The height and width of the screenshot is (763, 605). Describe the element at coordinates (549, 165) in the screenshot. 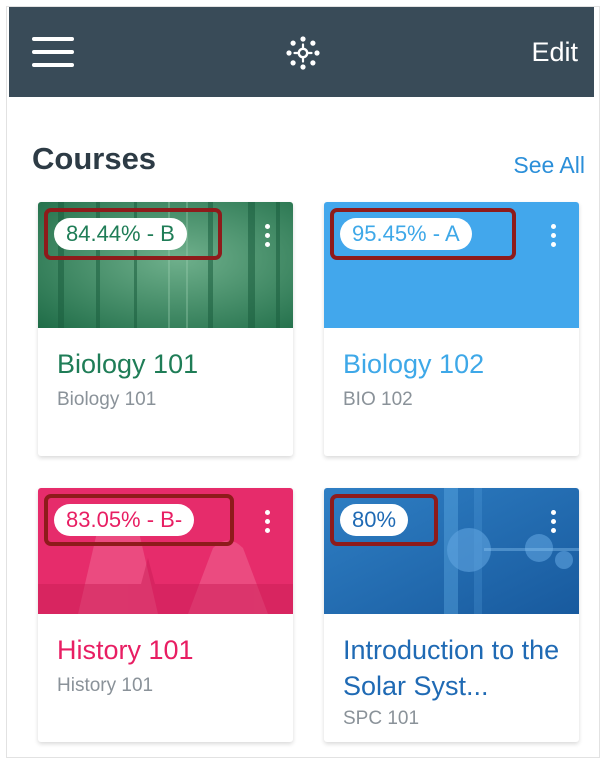

I see `see-all-link: See All` at that location.